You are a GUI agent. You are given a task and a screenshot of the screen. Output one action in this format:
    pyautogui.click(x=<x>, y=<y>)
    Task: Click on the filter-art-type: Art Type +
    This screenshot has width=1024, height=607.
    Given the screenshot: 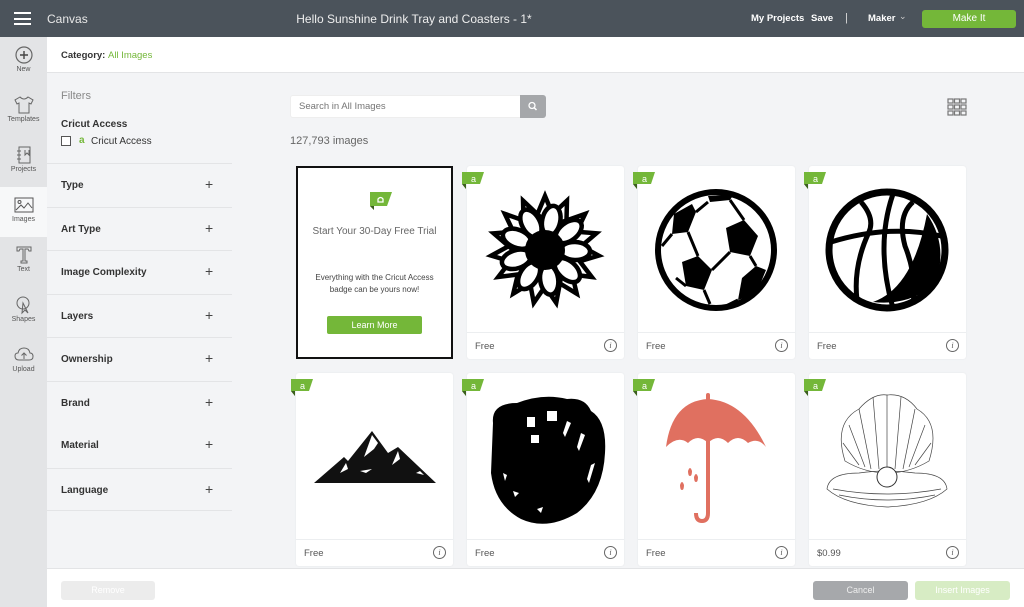 What is the action you would take?
    pyautogui.click(x=139, y=228)
    